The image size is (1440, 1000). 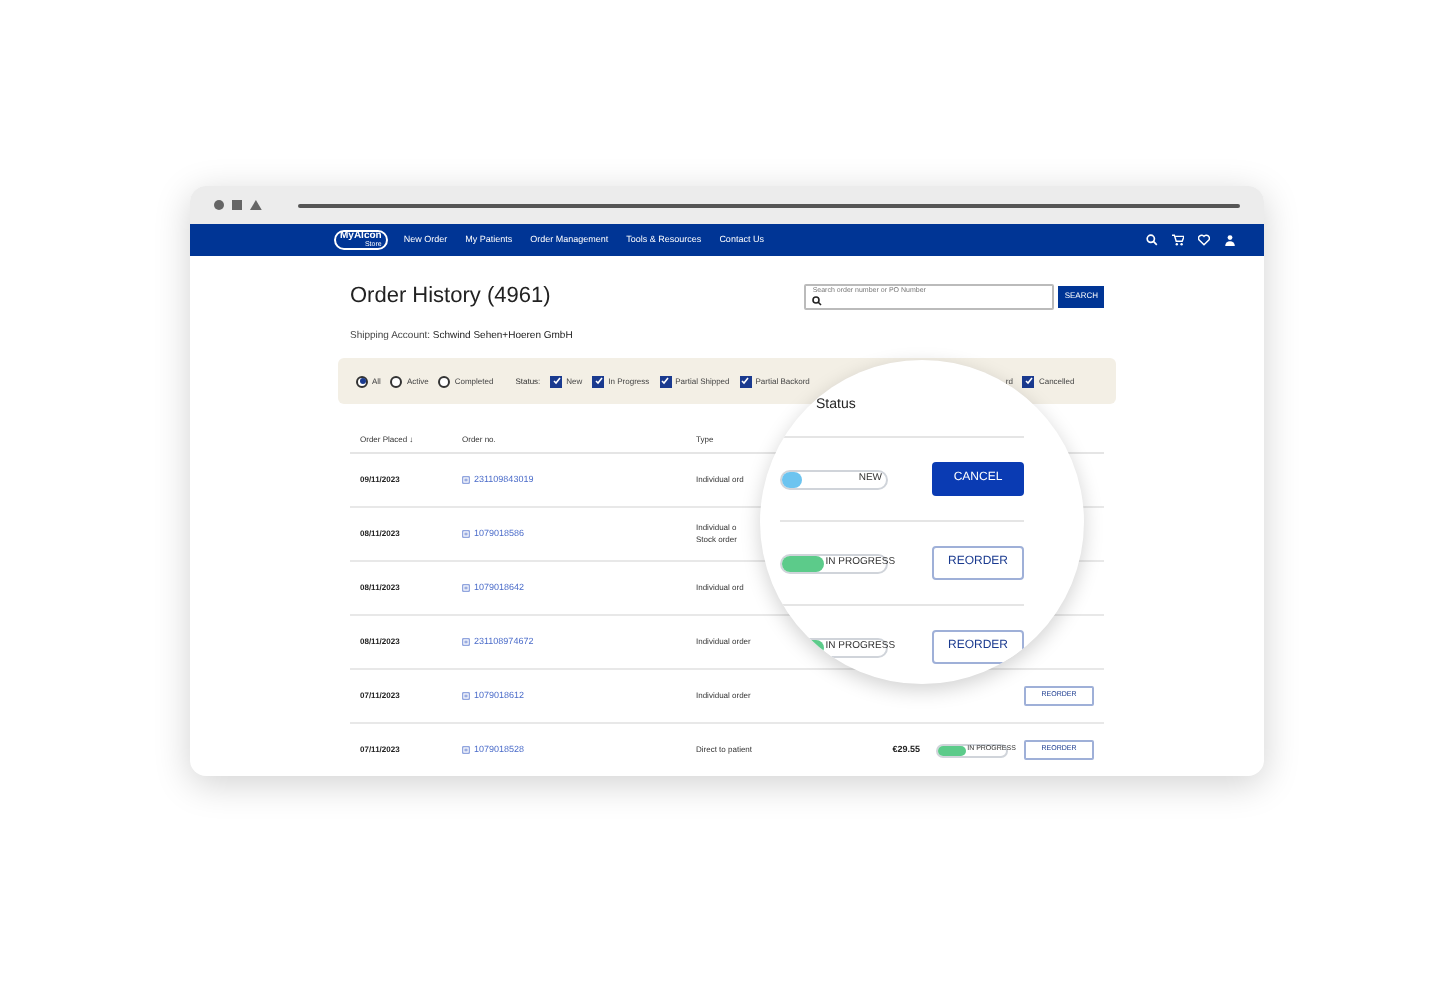 What do you see at coordinates (1178, 240) in the screenshot?
I see `cart-icon` at bounding box center [1178, 240].